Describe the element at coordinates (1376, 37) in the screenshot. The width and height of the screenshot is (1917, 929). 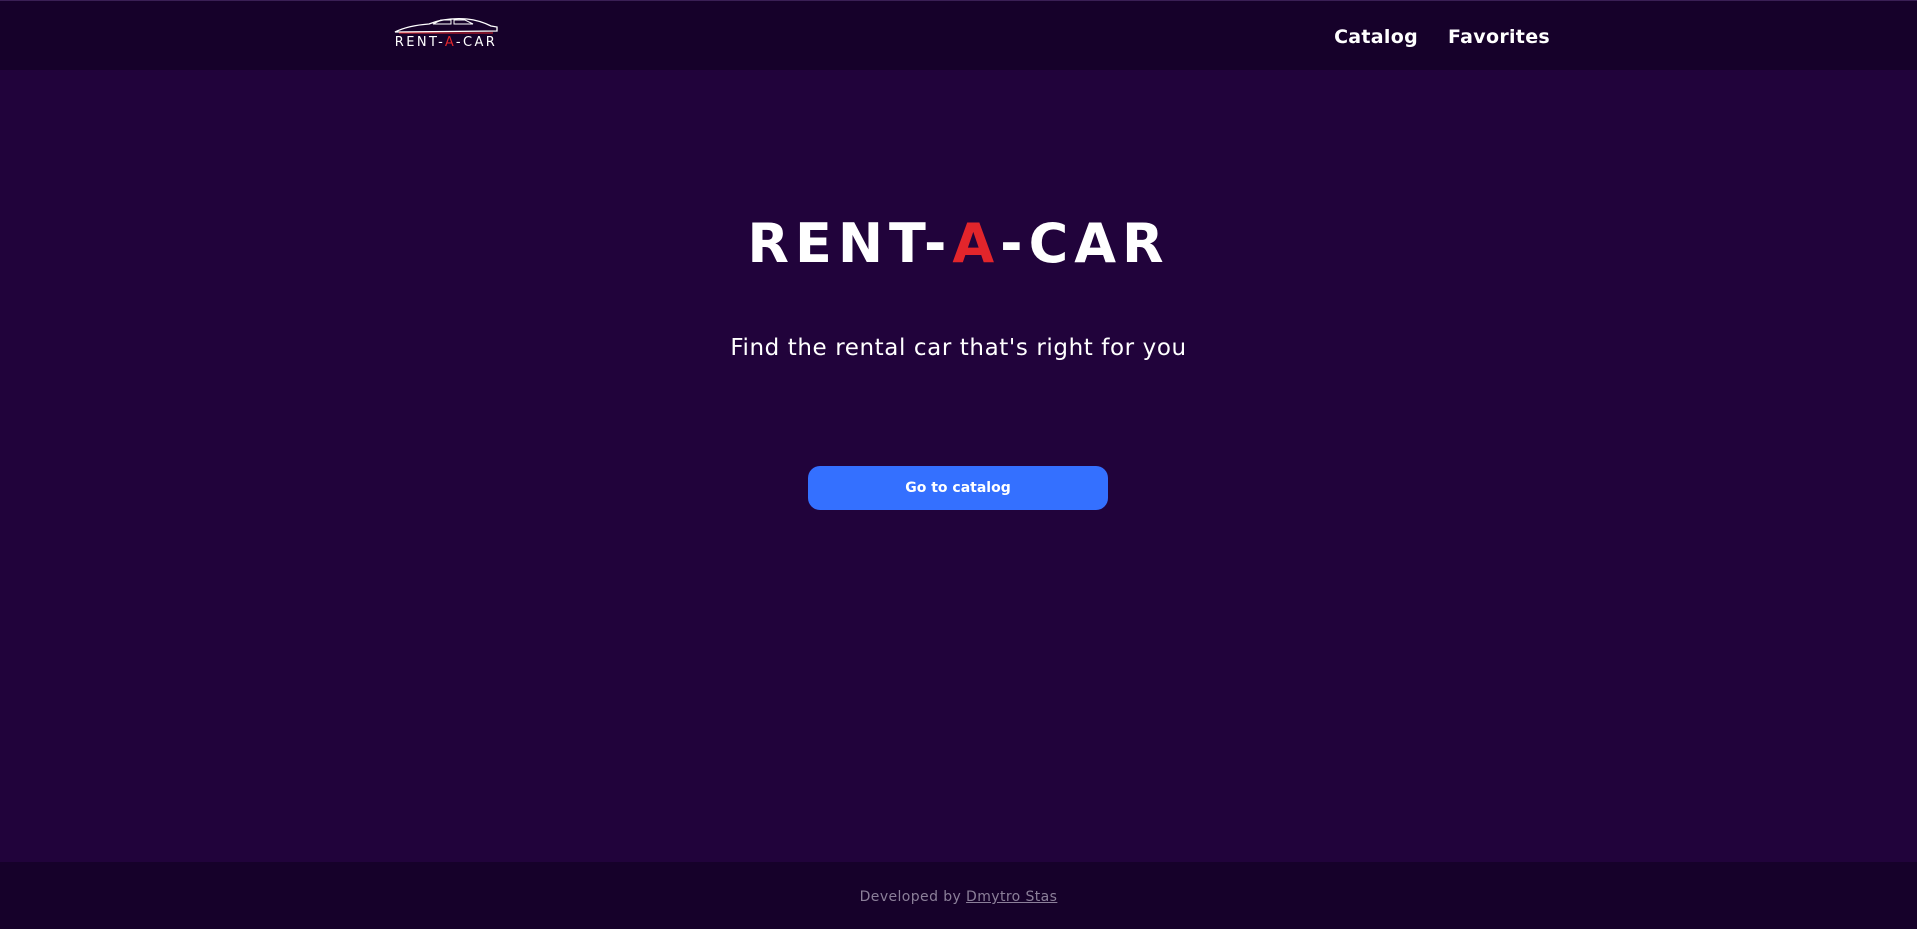
I see `nav-catalog-link: Catalog` at that location.